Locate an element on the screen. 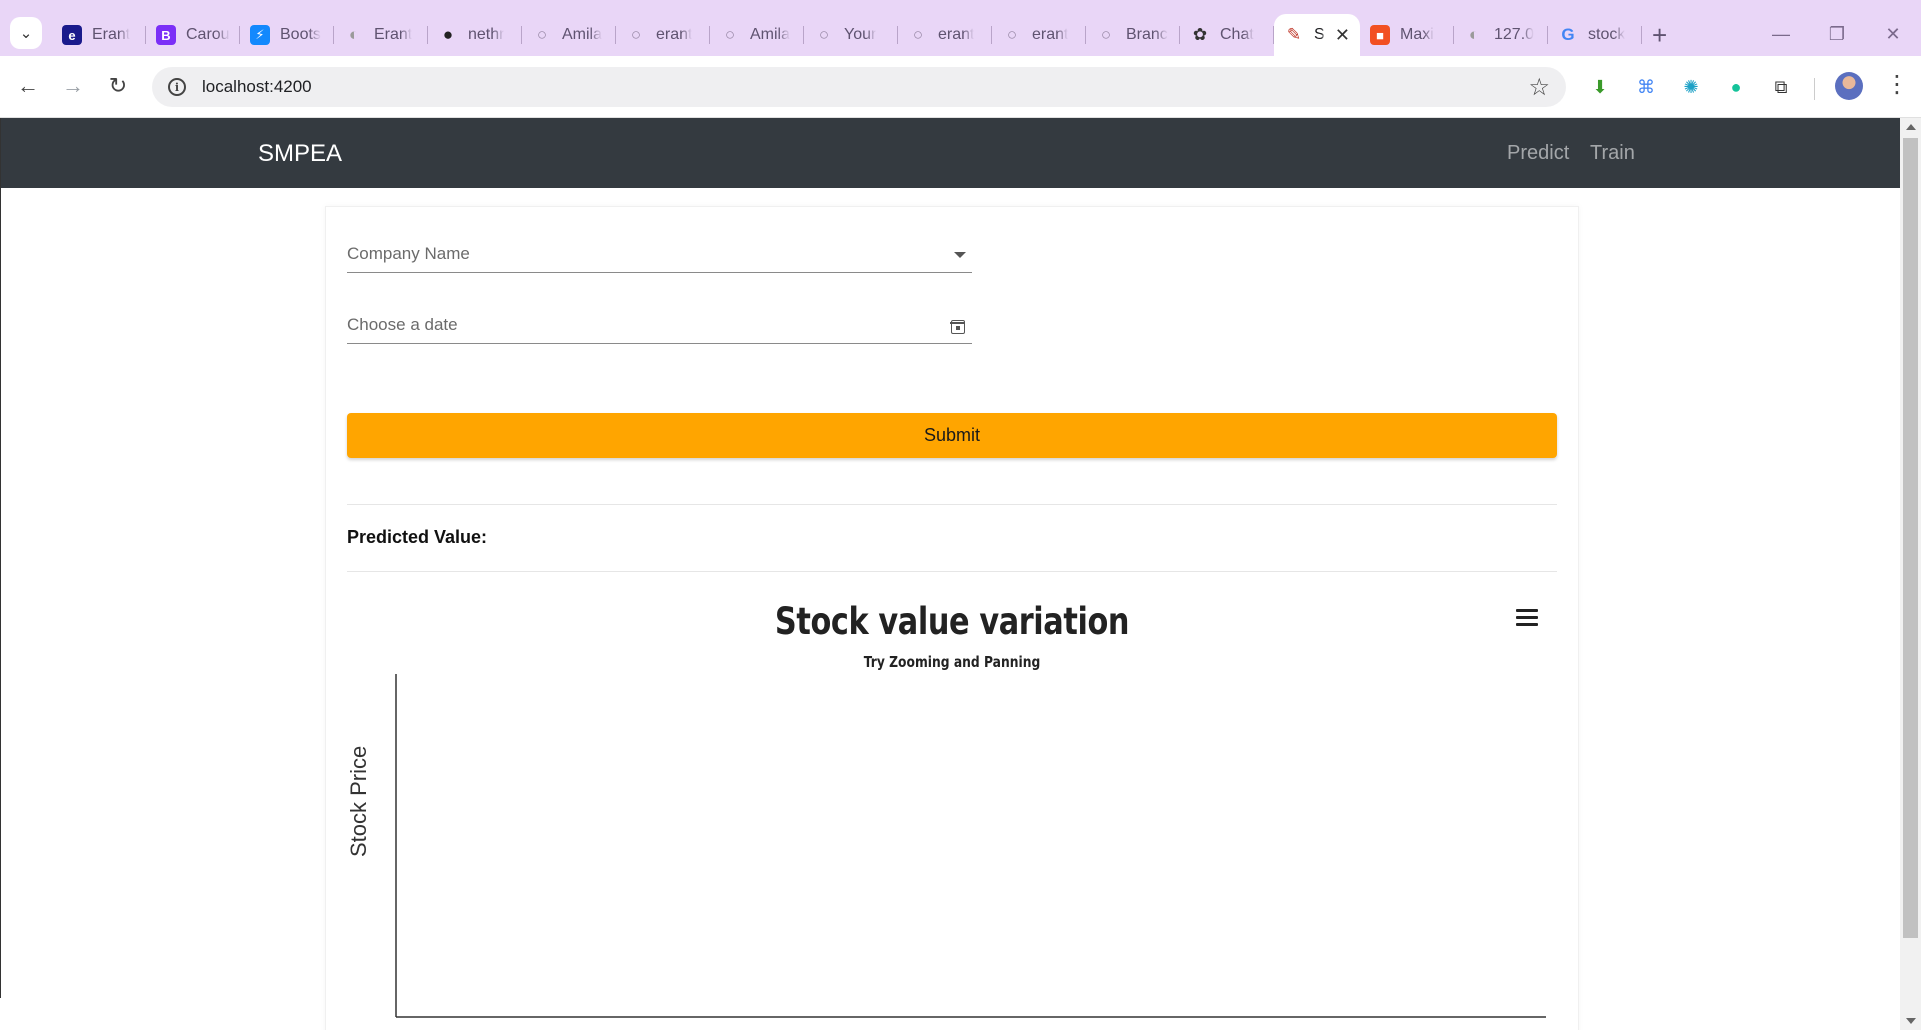 This screenshot has height=1030, width=1921. google-icon: G is located at coordinates (1568, 34).